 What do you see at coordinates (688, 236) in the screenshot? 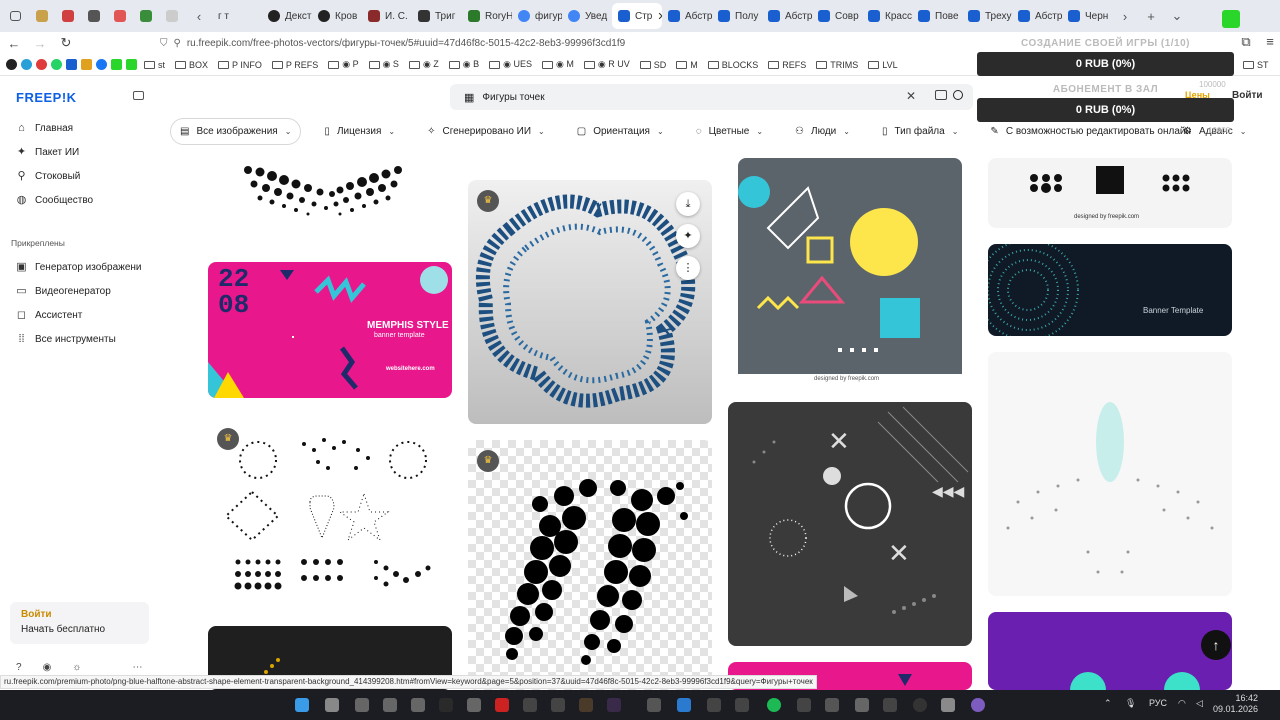
I see `ai-edit-button: ✦` at bounding box center [688, 236].